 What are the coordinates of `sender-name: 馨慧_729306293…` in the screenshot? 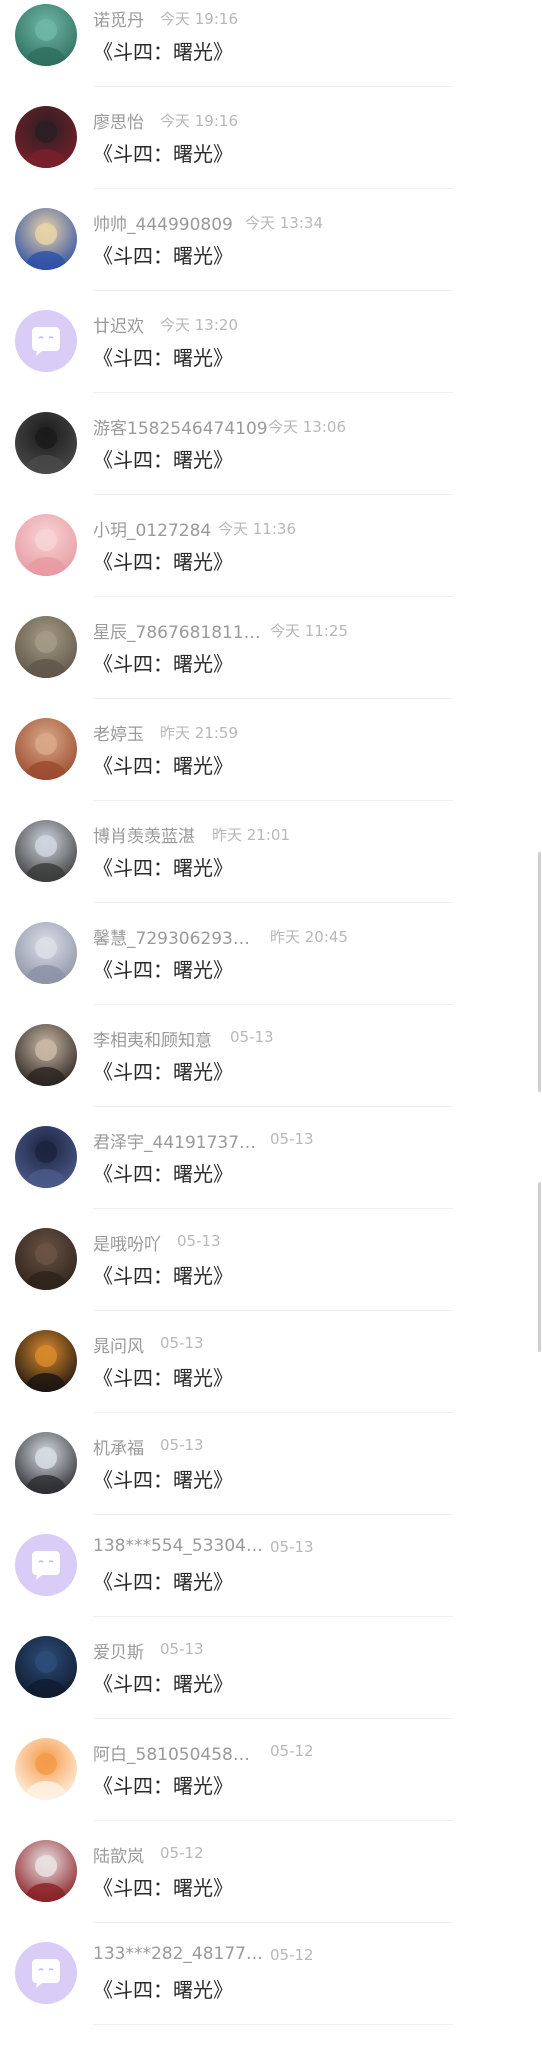 It's located at (171, 939).